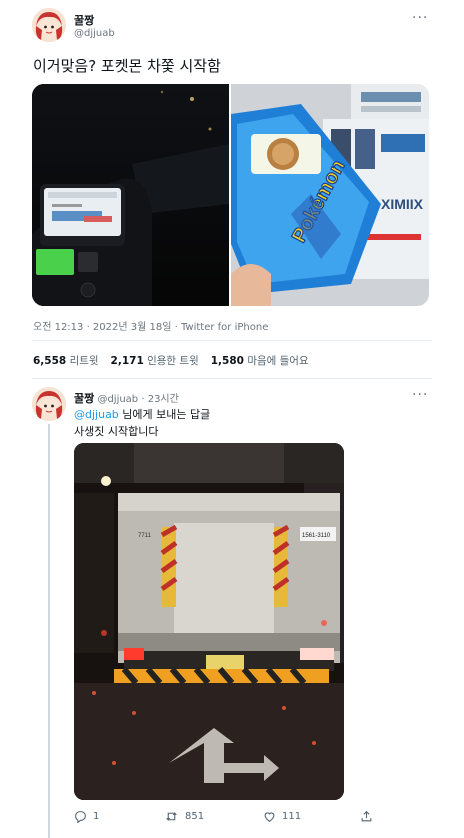  Describe the element at coordinates (130, 195) in the screenshot. I see `car-dashboard-night-photo` at that location.